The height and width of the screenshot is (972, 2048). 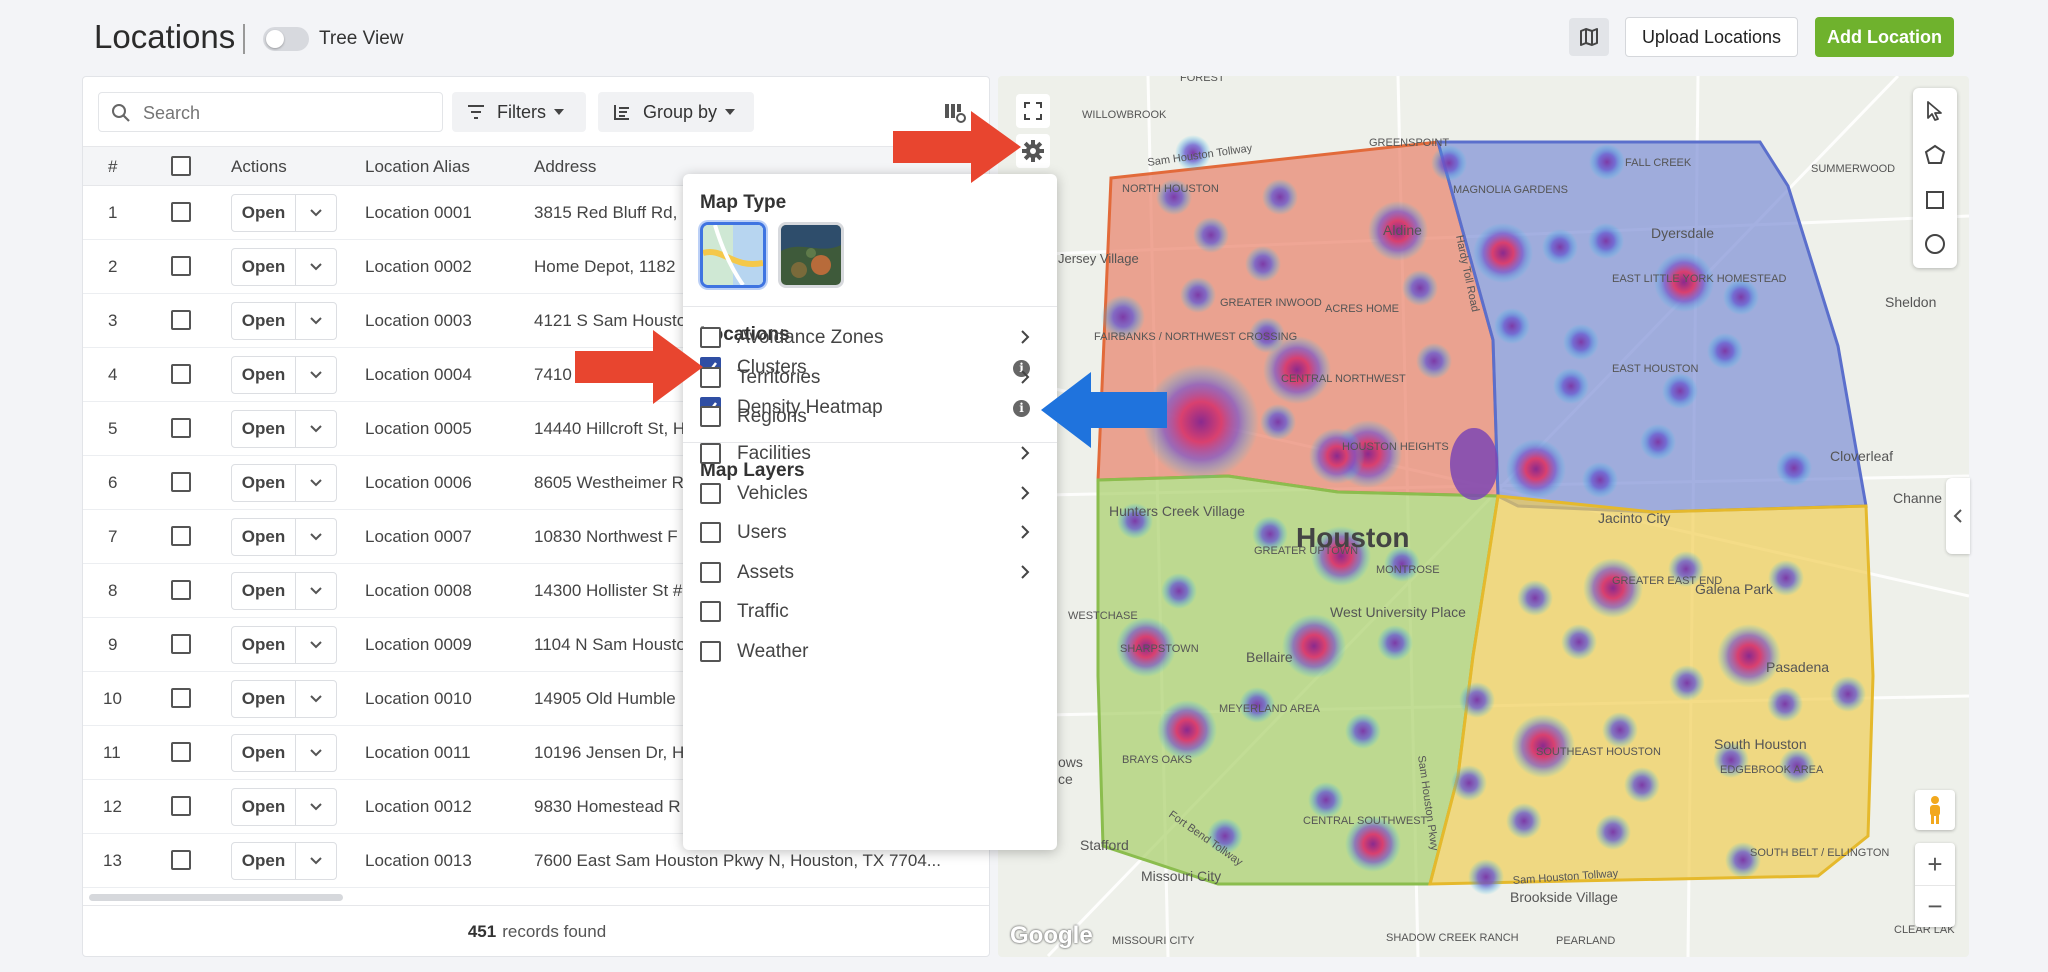 What do you see at coordinates (1353, 537) in the screenshot?
I see `city-label: Houston` at bounding box center [1353, 537].